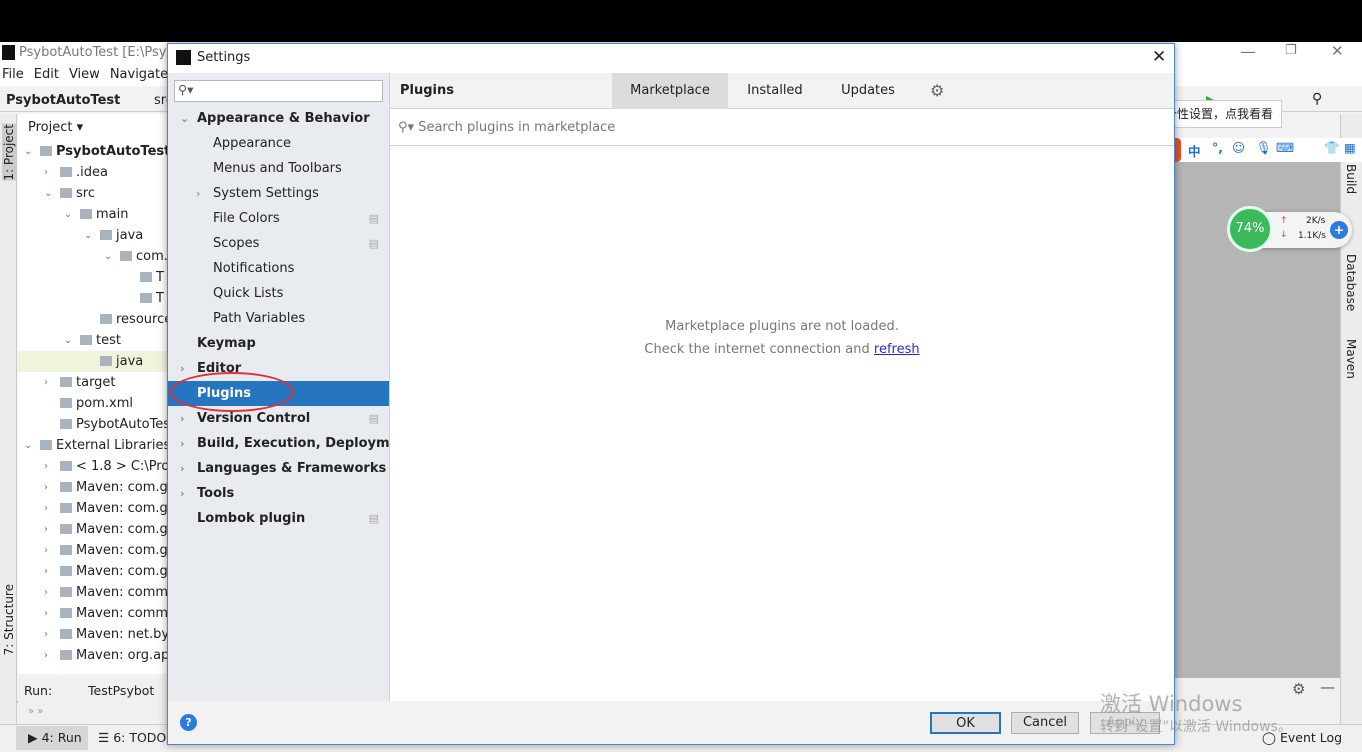  I want to click on refresh-link: refresh, so click(897, 349).